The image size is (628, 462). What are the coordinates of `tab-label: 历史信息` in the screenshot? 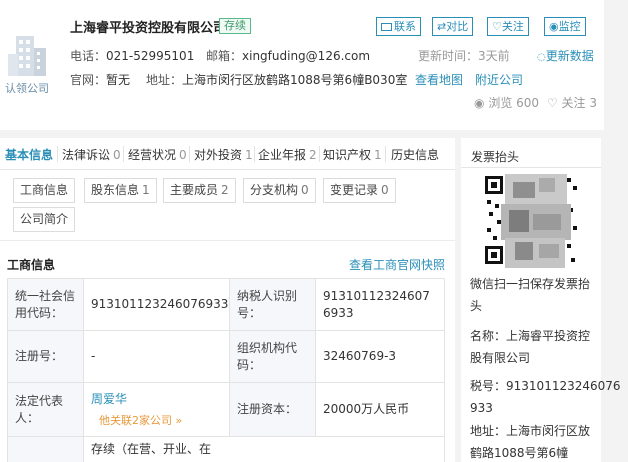 It's located at (415, 155).